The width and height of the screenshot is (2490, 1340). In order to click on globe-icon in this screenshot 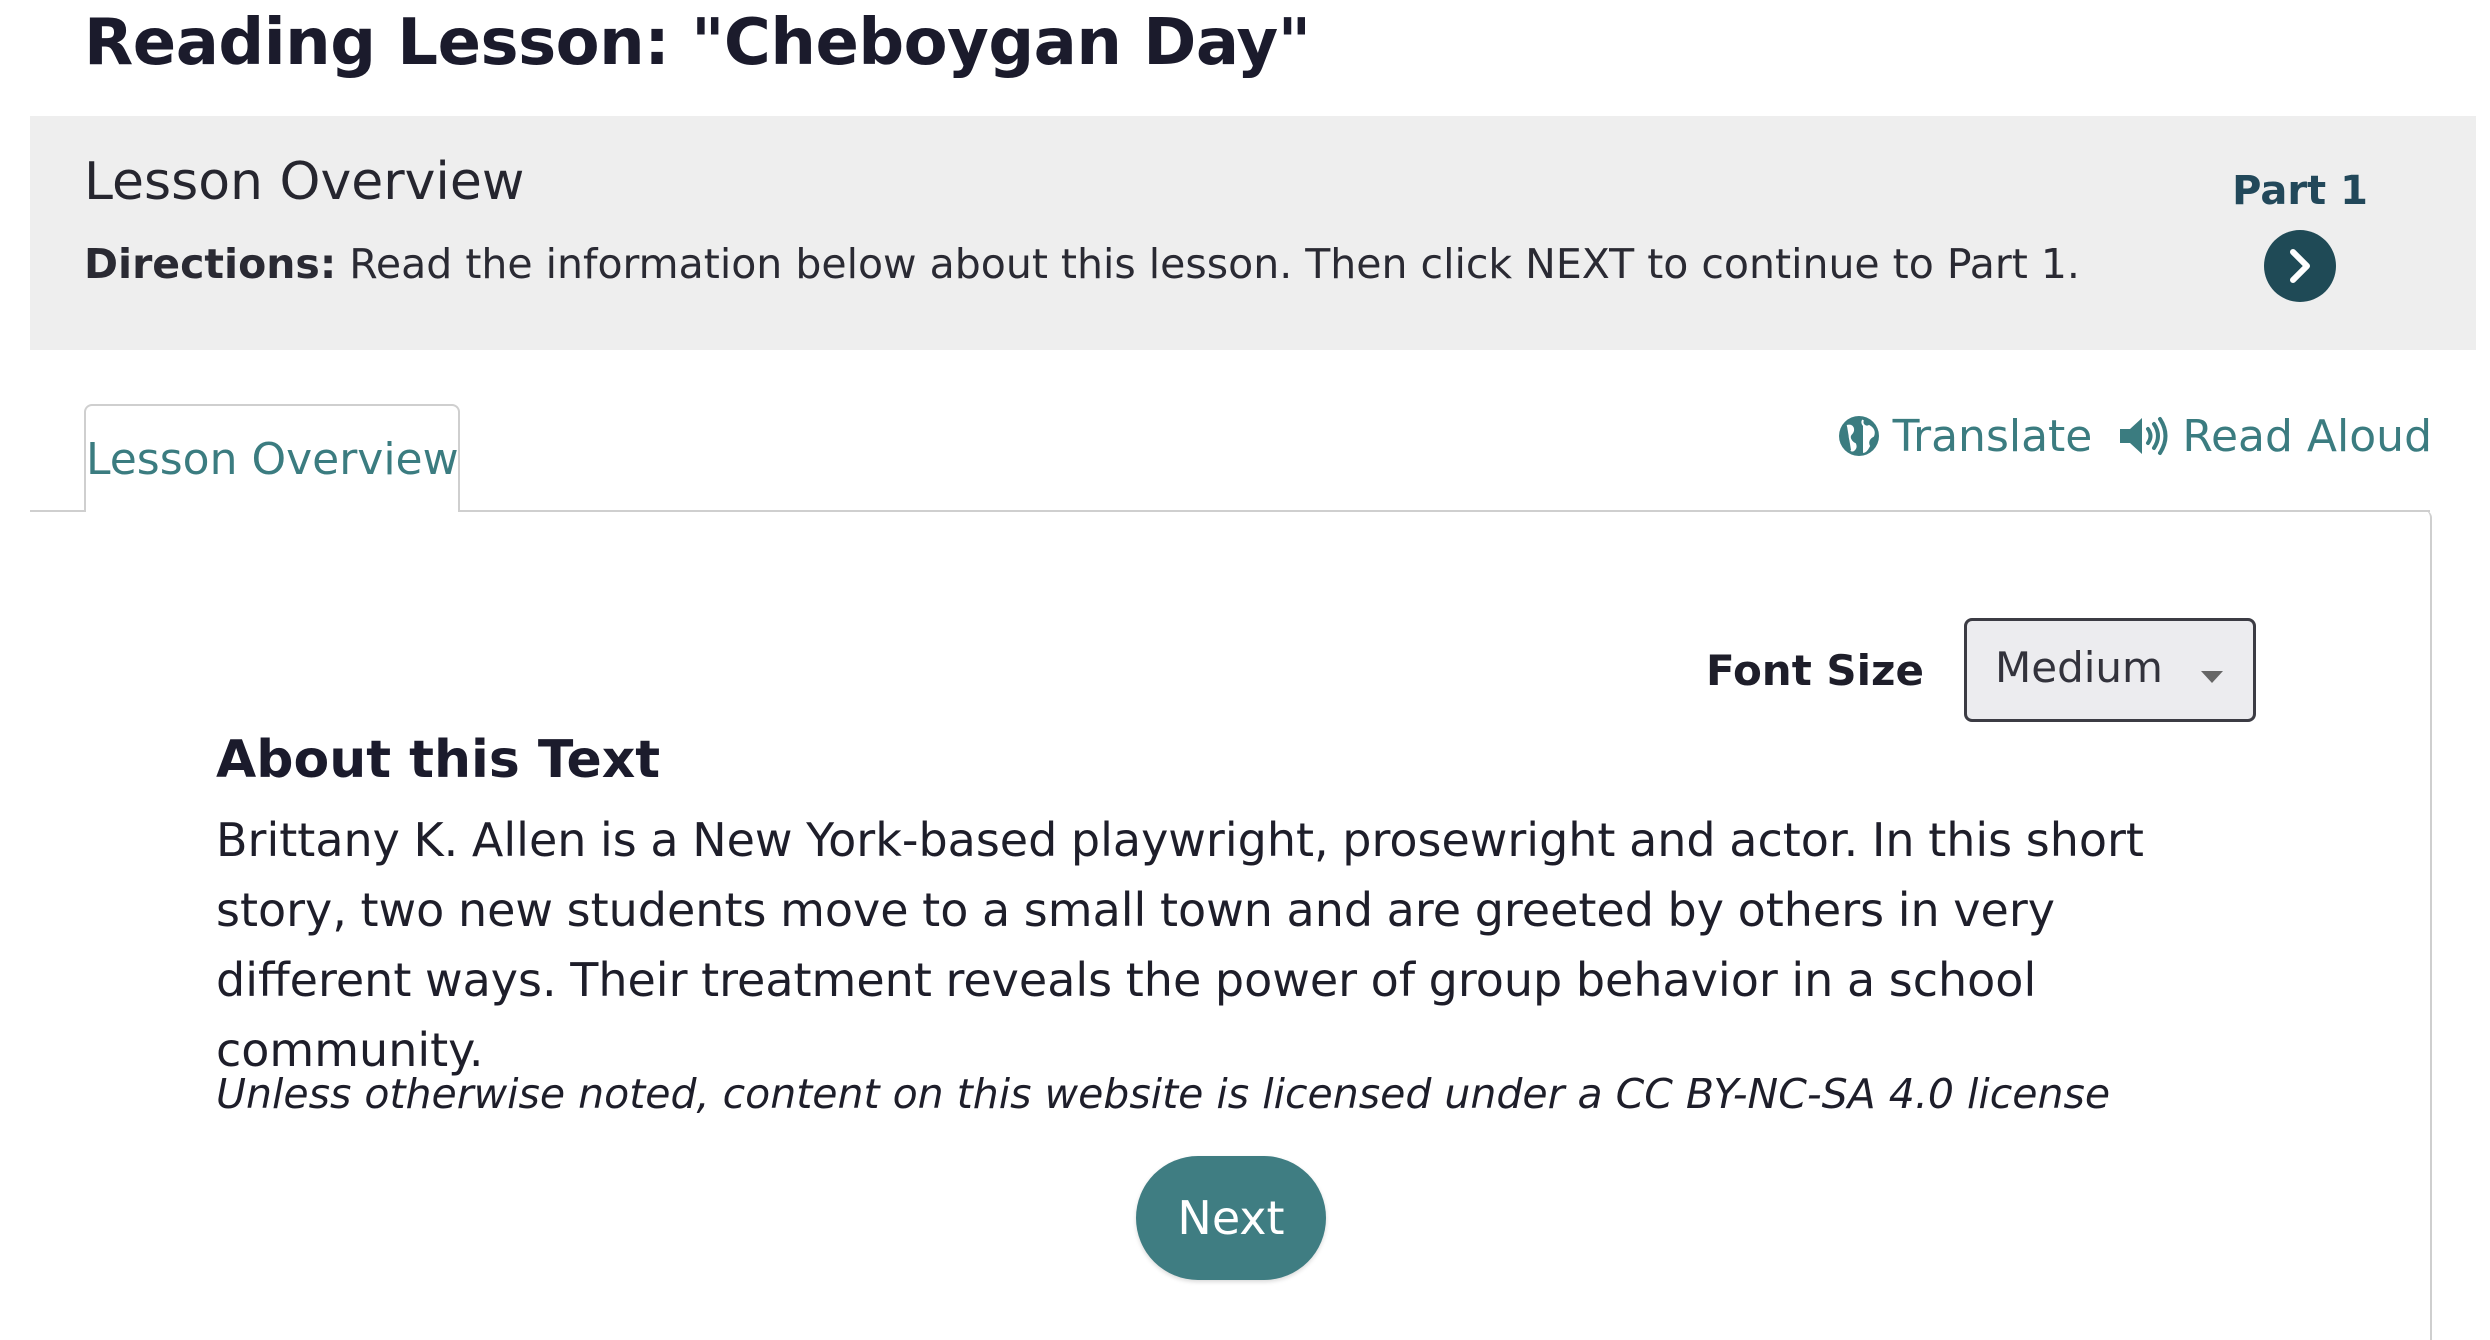, I will do `click(1858, 436)`.